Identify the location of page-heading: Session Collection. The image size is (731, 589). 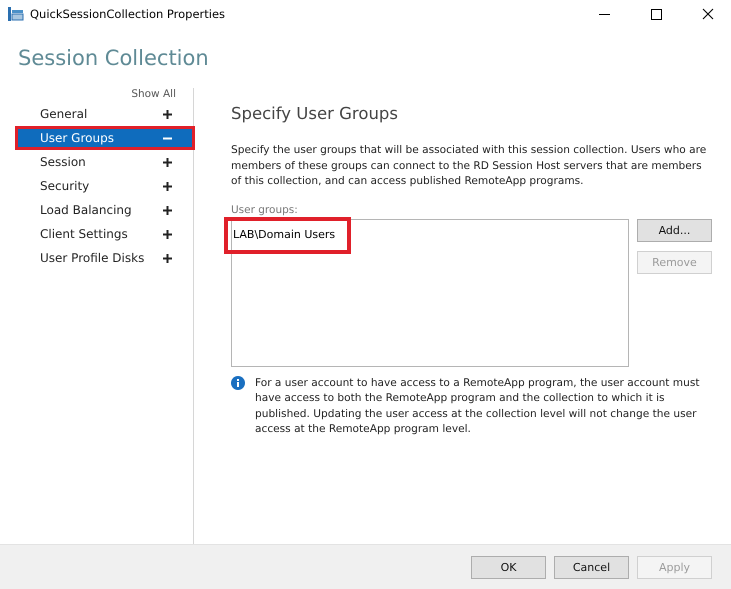
(113, 58).